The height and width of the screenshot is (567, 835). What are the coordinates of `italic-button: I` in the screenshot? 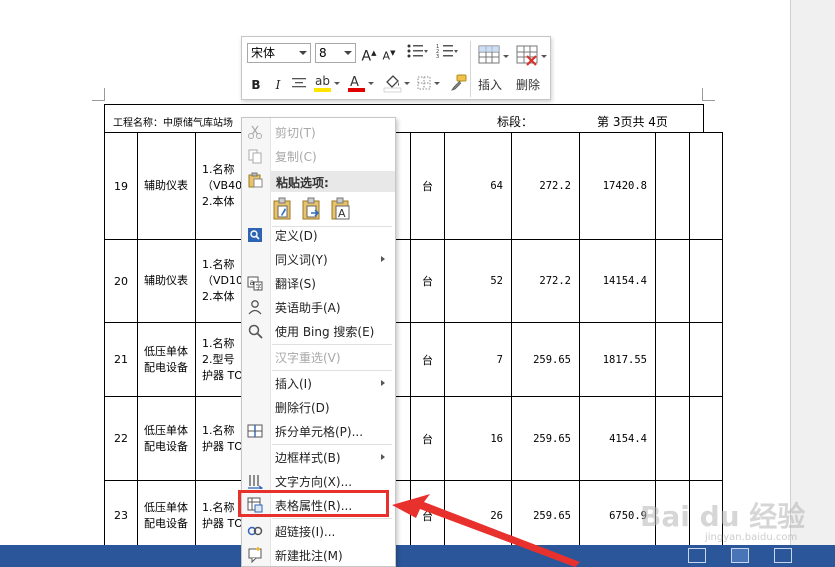 It's located at (278, 85).